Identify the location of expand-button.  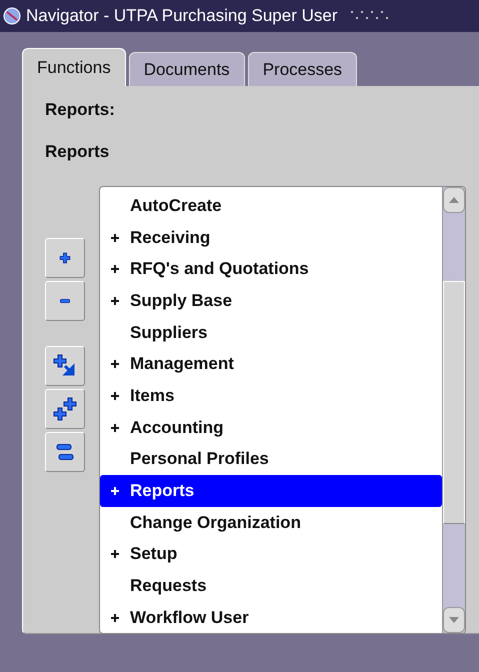
(65, 258).